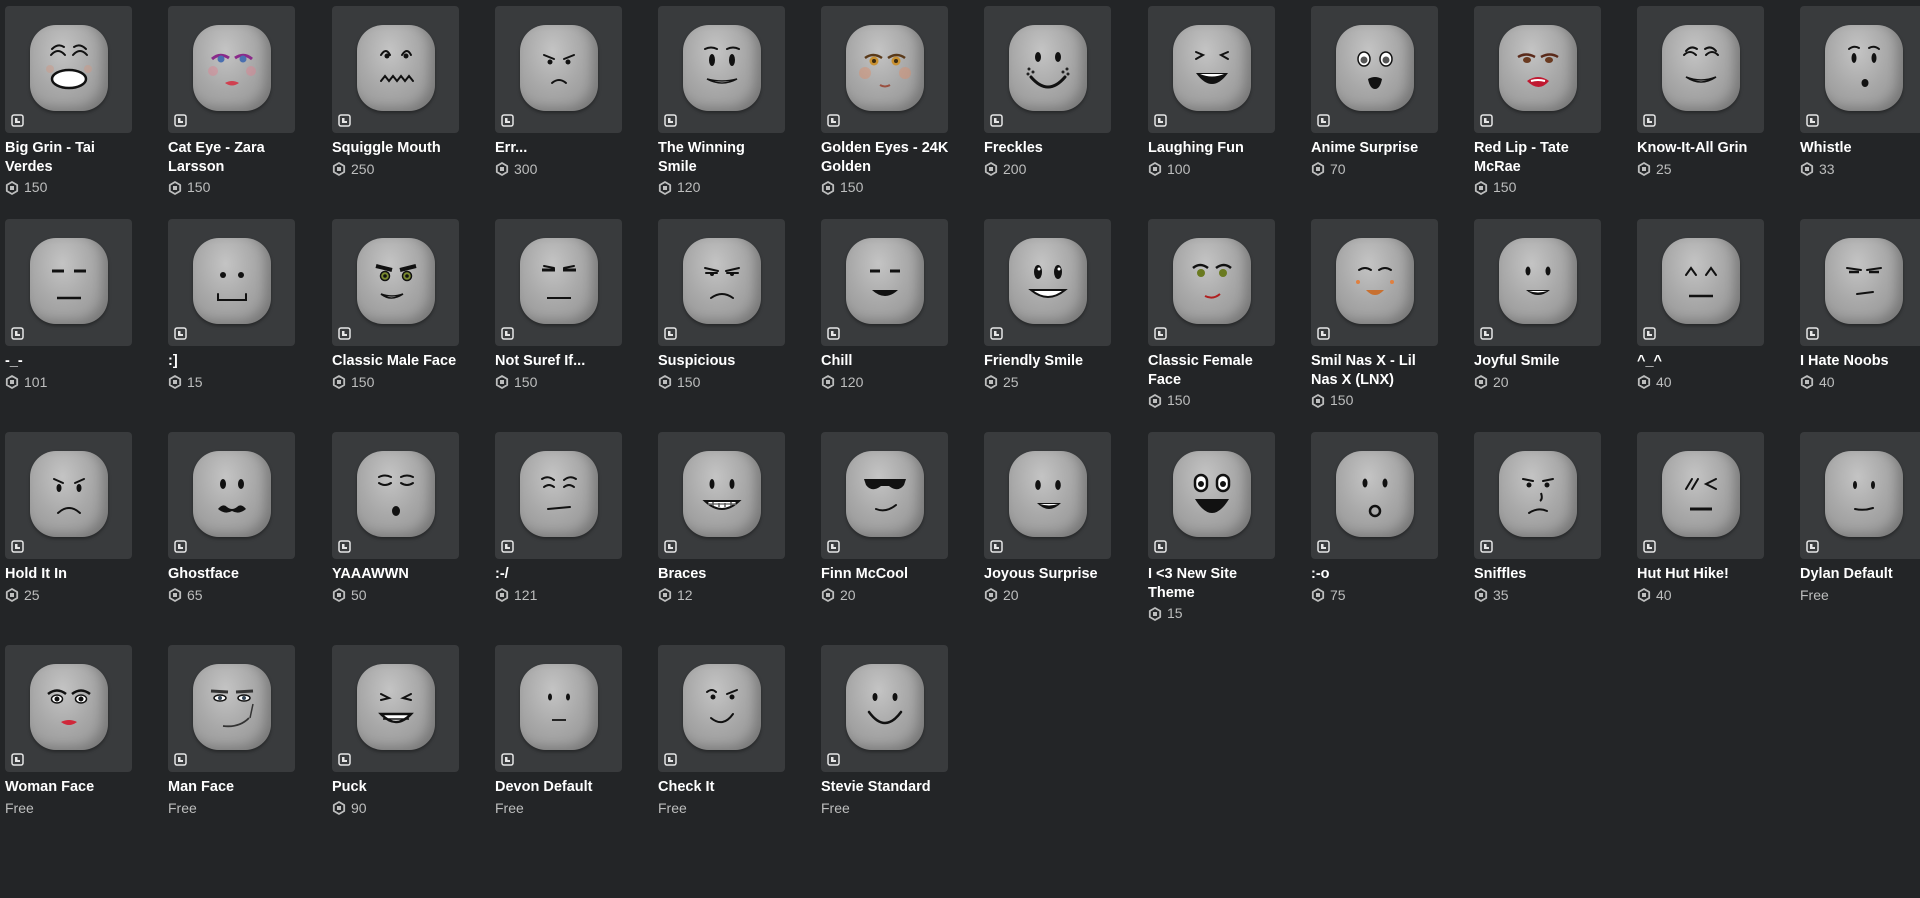 The height and width of the screenshot is (898, 1920). Describe the element at coordinates (69, 574) in the screenshot. I see `item-name: Hold It In` at that location.